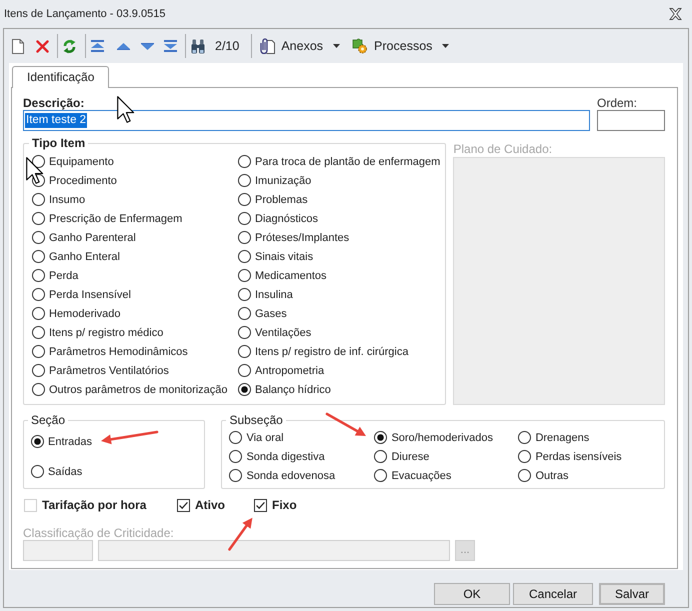 The width and height of the screenshot is (692, 611). What do you see at coordinates (67, 200) in the screenshot?
I see `option-label: Insumo` at bounding box center [67, 200].